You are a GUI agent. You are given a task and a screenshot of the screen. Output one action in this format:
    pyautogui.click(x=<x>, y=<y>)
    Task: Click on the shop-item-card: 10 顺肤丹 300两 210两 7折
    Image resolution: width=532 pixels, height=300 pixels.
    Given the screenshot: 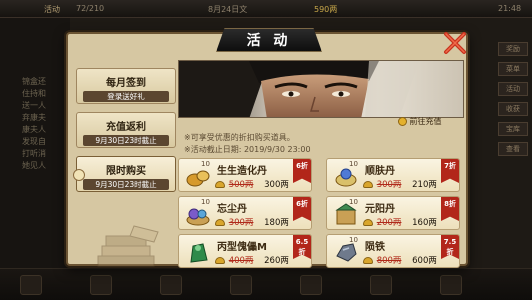 What is the action you would take?
    pyautogui.click(x=393, y=175)
    